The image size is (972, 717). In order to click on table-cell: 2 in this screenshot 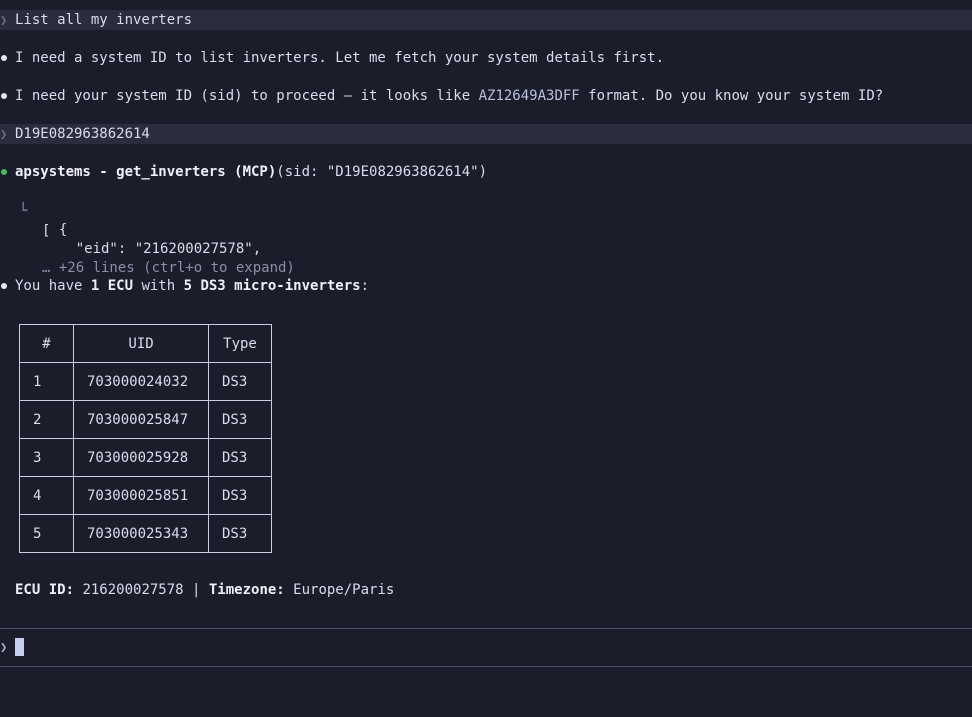, I will do `click(46, 419)`.